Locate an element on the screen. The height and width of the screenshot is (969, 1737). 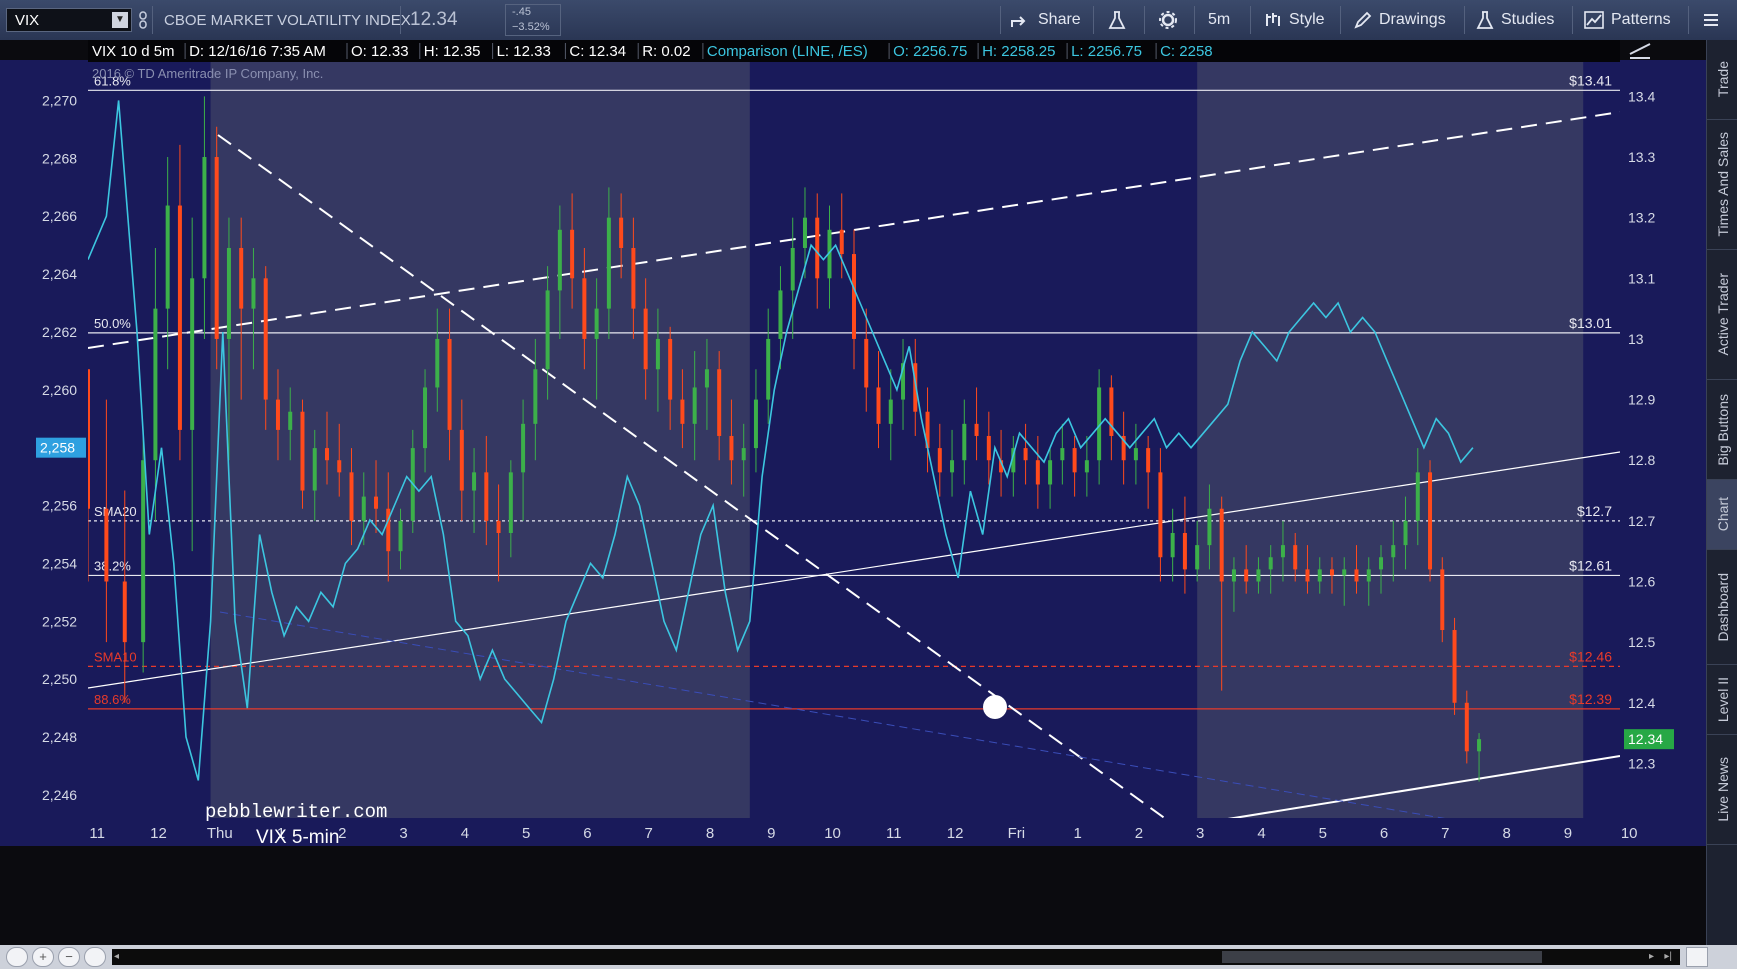
header-field: O: 12.33 is located at coordinates (380, 51).